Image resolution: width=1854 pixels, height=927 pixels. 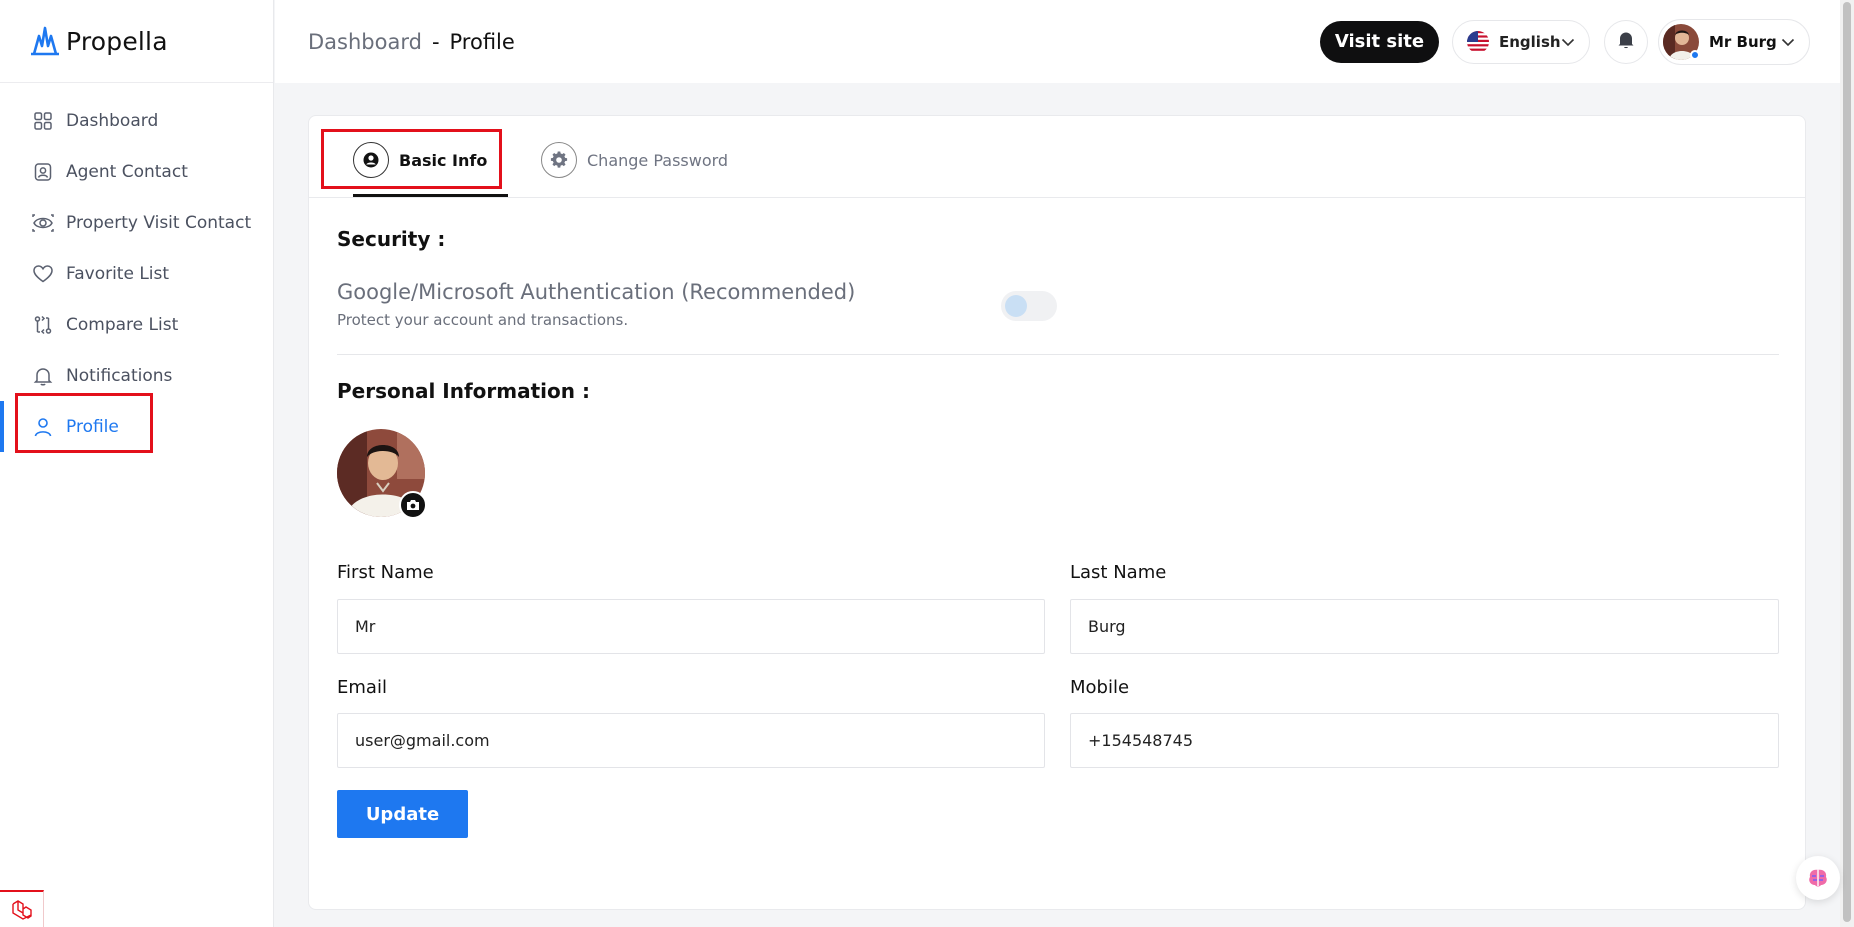 What do you see at coordinates (1530, 41) in the screenshot?
I see `language-label: English` at bounding box center [1530, 41].